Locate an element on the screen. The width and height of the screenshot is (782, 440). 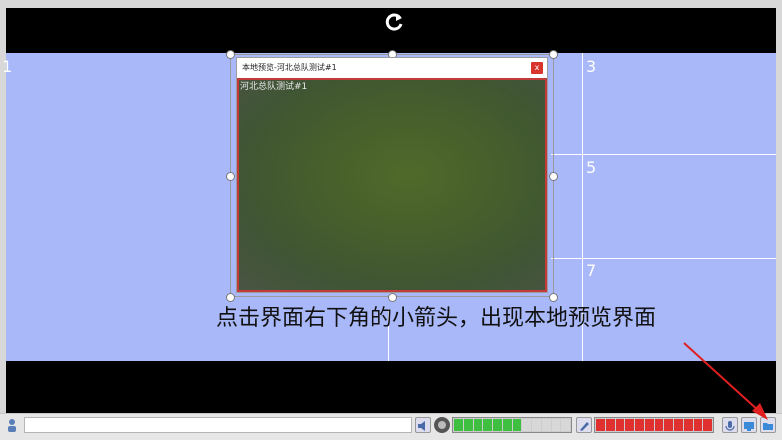
arrow-icon is located at coordinates (725, 381).